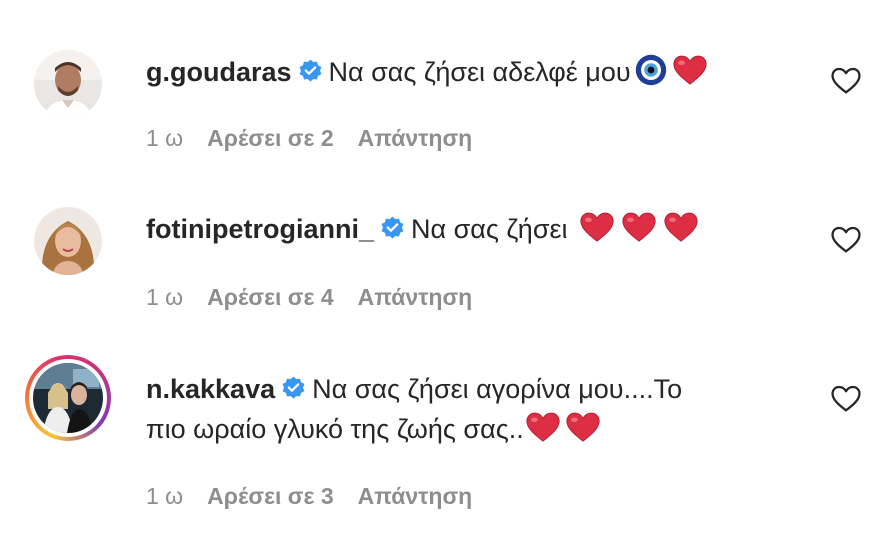  I want to click on comment-line: πιο ωραίο γλυκό της ζωής σας.., so click(458, 429).